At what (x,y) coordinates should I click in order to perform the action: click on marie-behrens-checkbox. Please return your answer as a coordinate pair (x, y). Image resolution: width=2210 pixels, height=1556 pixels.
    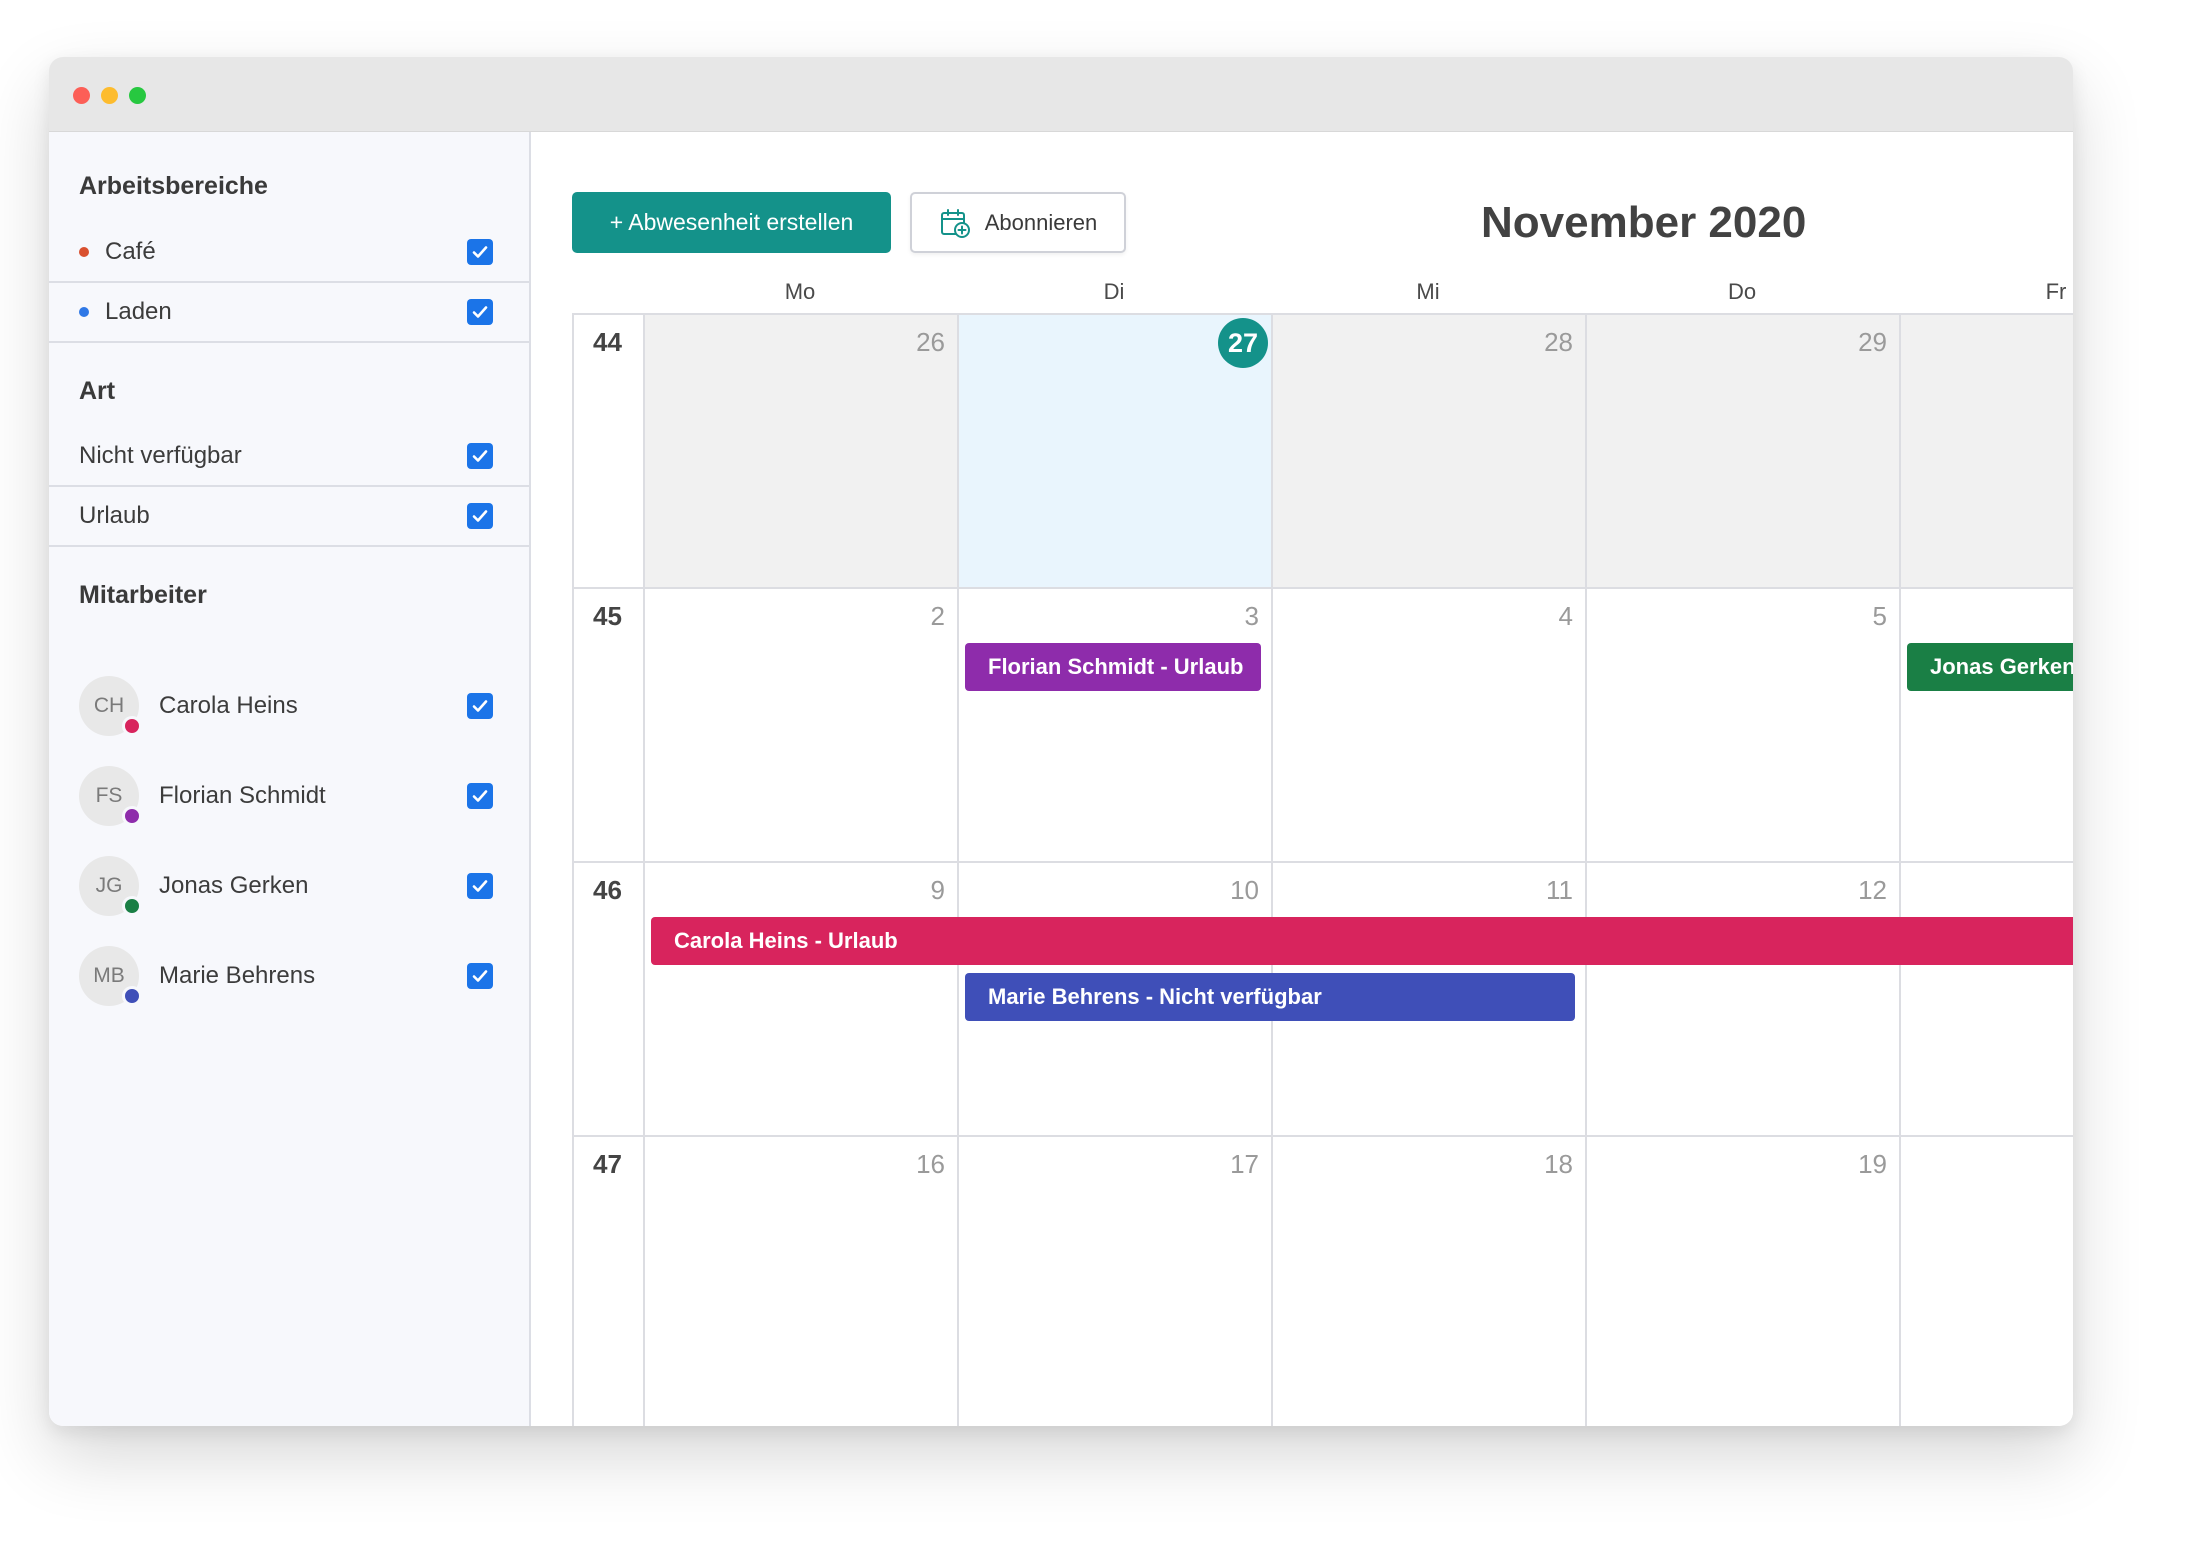
    Looking at the image, I should click on (480, 976).